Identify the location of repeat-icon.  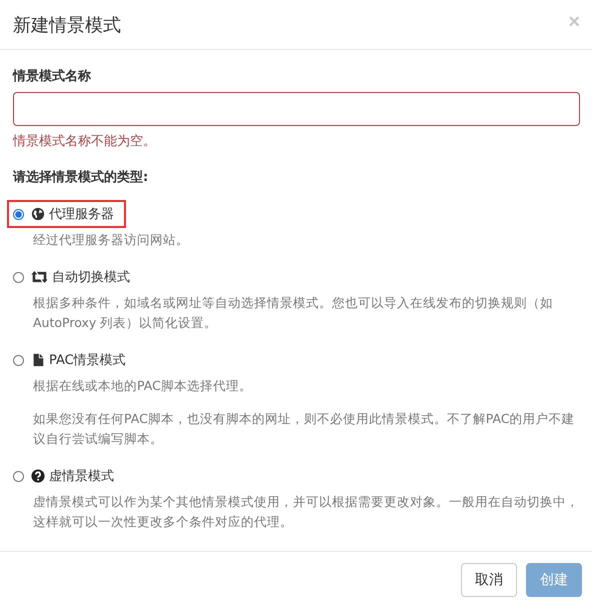
(39, 277).